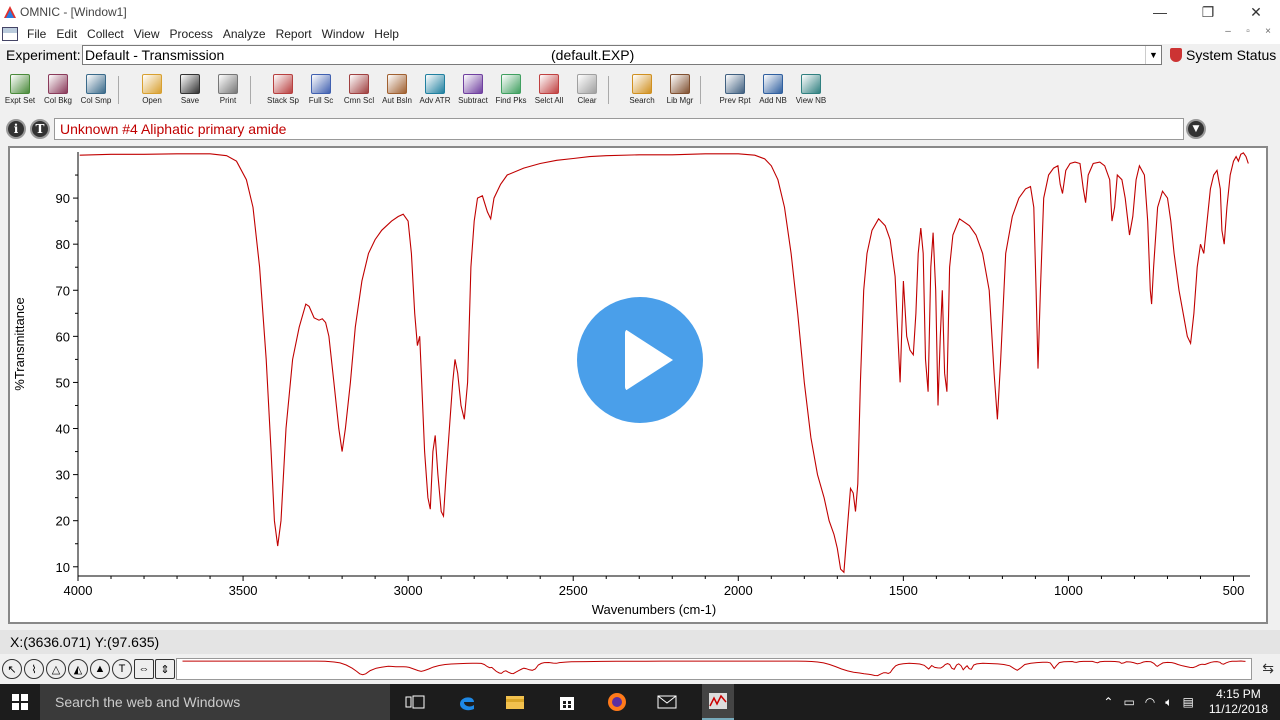 This screenshot has height=720, width=1280. Describe the element at coordinates (811, 100) in the screenshot. I see `toolbar-label: View NB` at that location.